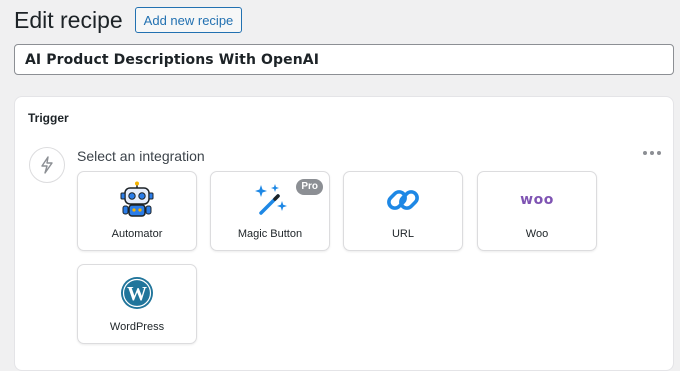  I want to click on integration-label: Automator, so click(137, 234).